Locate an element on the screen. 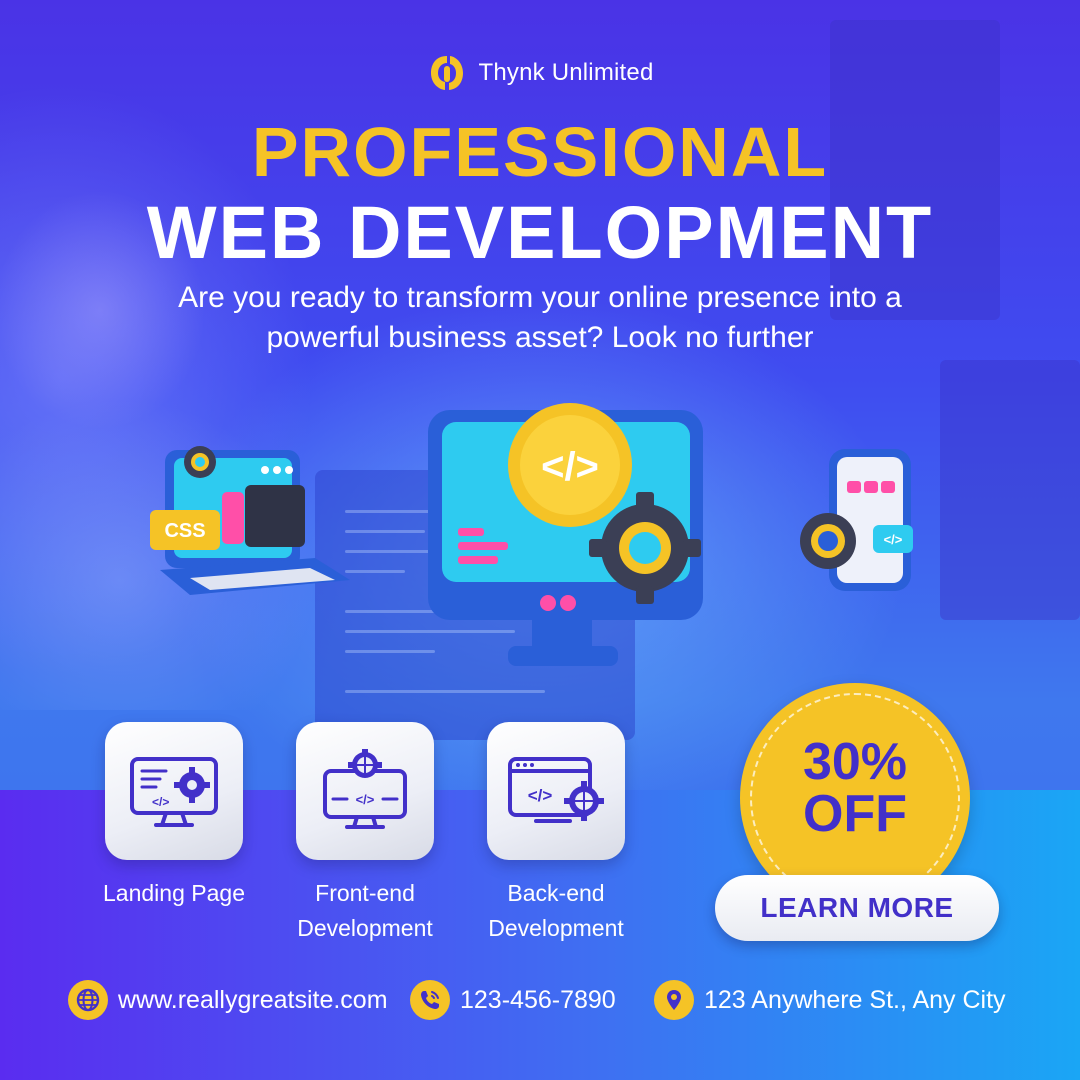 Image resolution: width=1080 pixels, height=1080 pixels. phone-icon is located at coordinates (430, 1000).